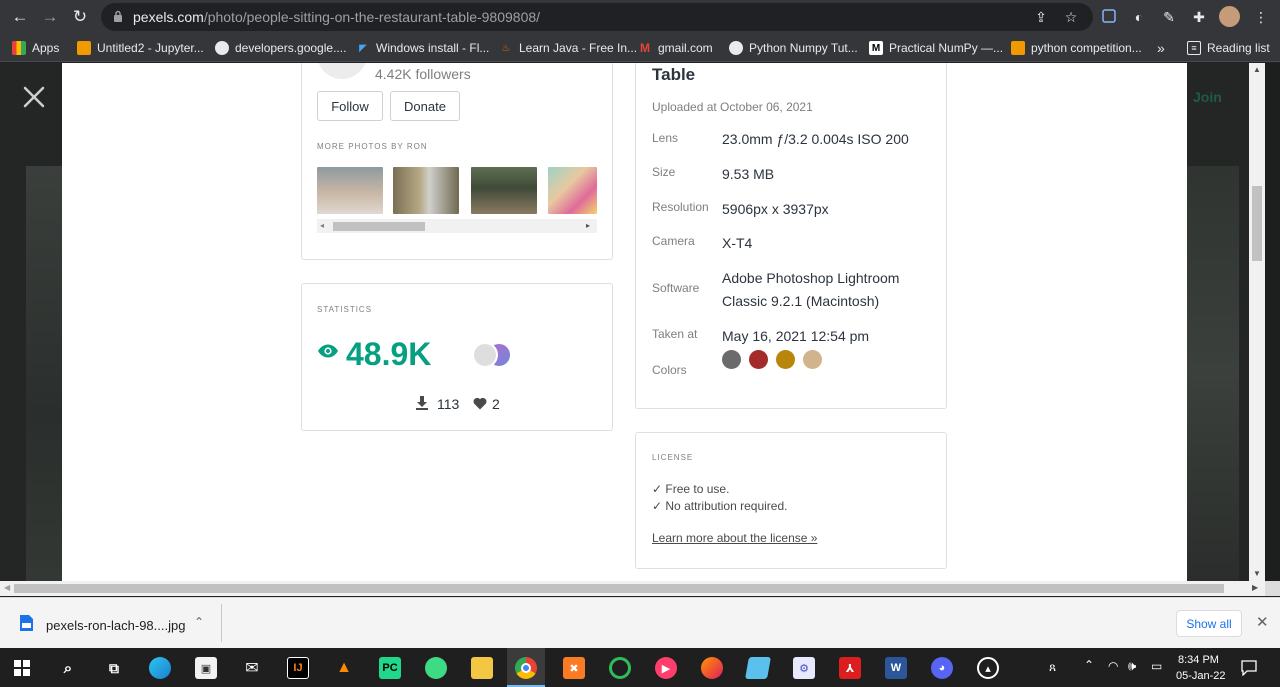  Describe the element at coordinates (1089, 665) in the screenshot. I see `tray-chevron-up-icon: ⌃` at that location.